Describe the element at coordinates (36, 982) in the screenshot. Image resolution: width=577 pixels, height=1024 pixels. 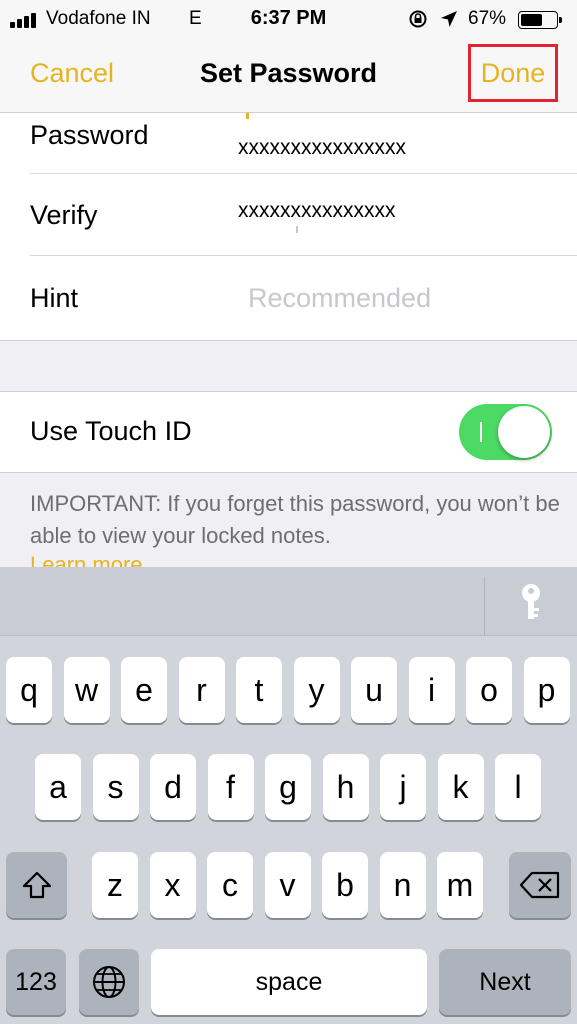
I see `numbers-key: 123` at that location.